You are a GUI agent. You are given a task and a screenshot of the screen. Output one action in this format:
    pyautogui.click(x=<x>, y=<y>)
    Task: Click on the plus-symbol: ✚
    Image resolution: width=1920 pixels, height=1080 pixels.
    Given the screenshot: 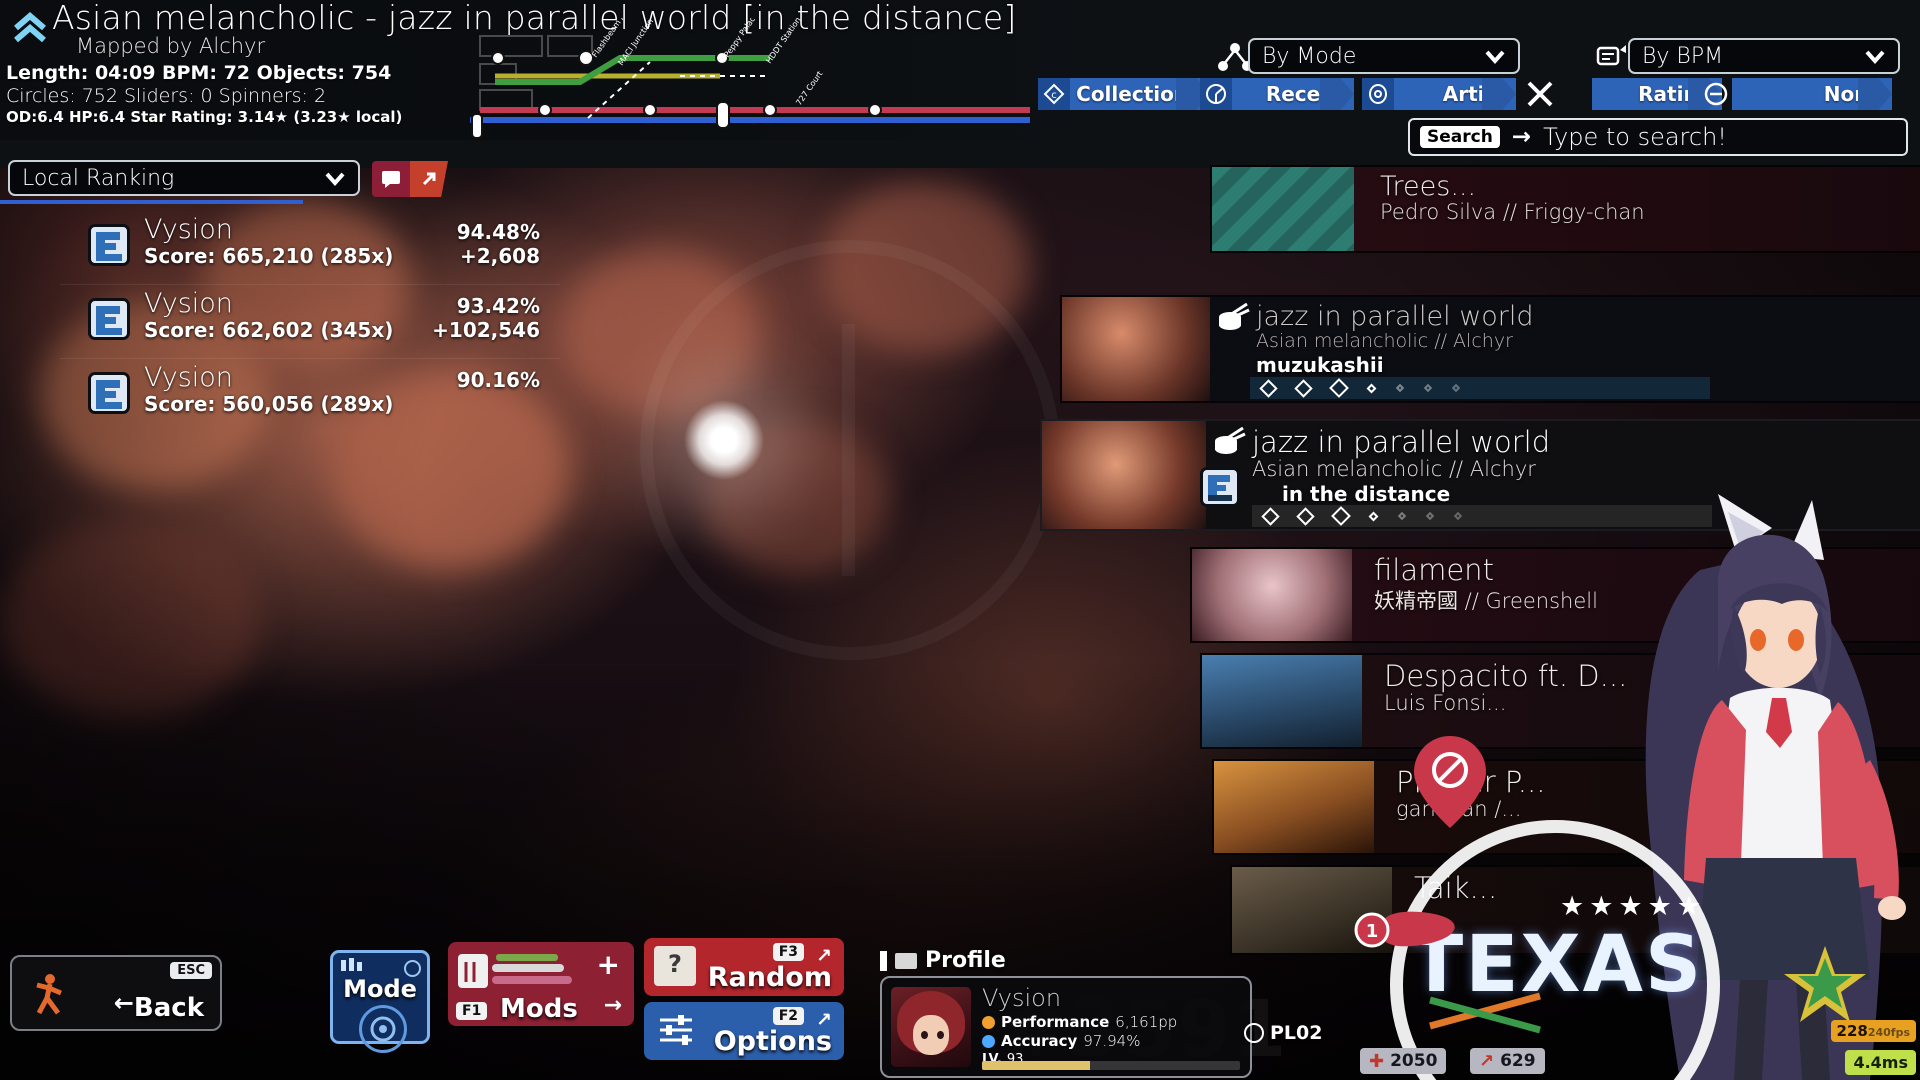 What is the action you would take?
    pyautogui.click(x=1377, y=1061)
    